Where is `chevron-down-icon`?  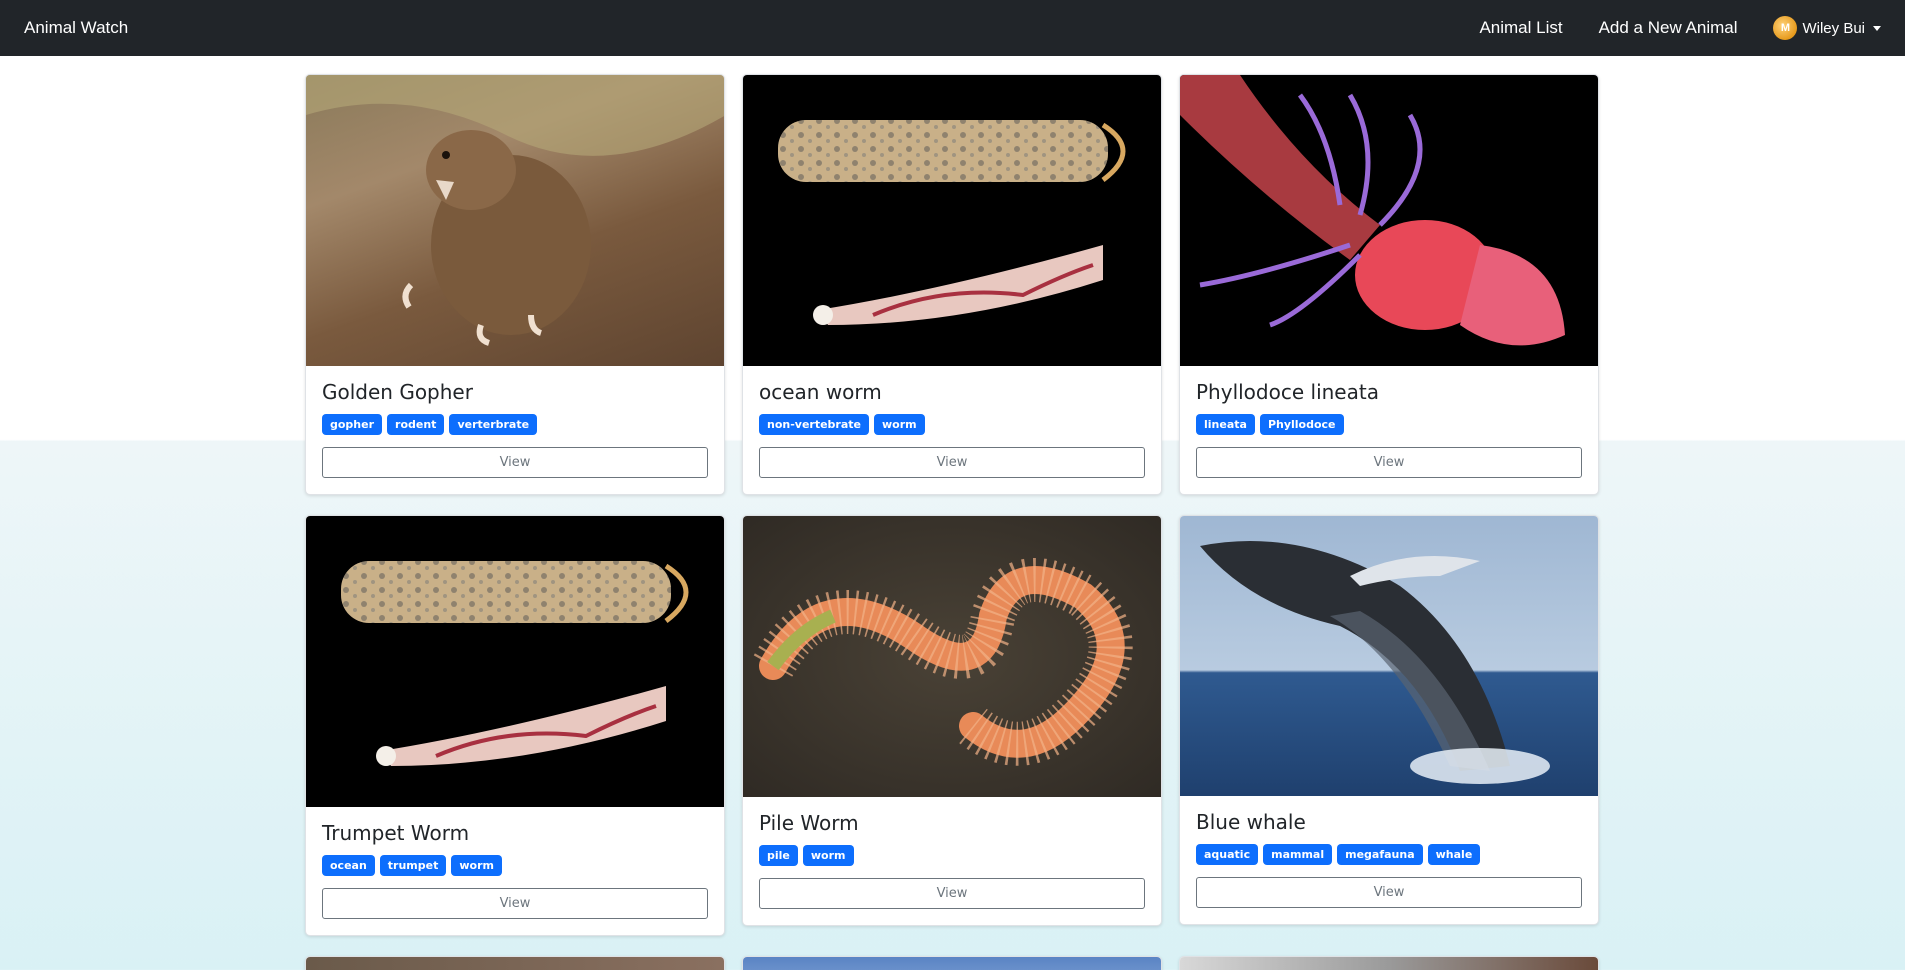
chevron-down-icon is located at coordinates (1877, 28).